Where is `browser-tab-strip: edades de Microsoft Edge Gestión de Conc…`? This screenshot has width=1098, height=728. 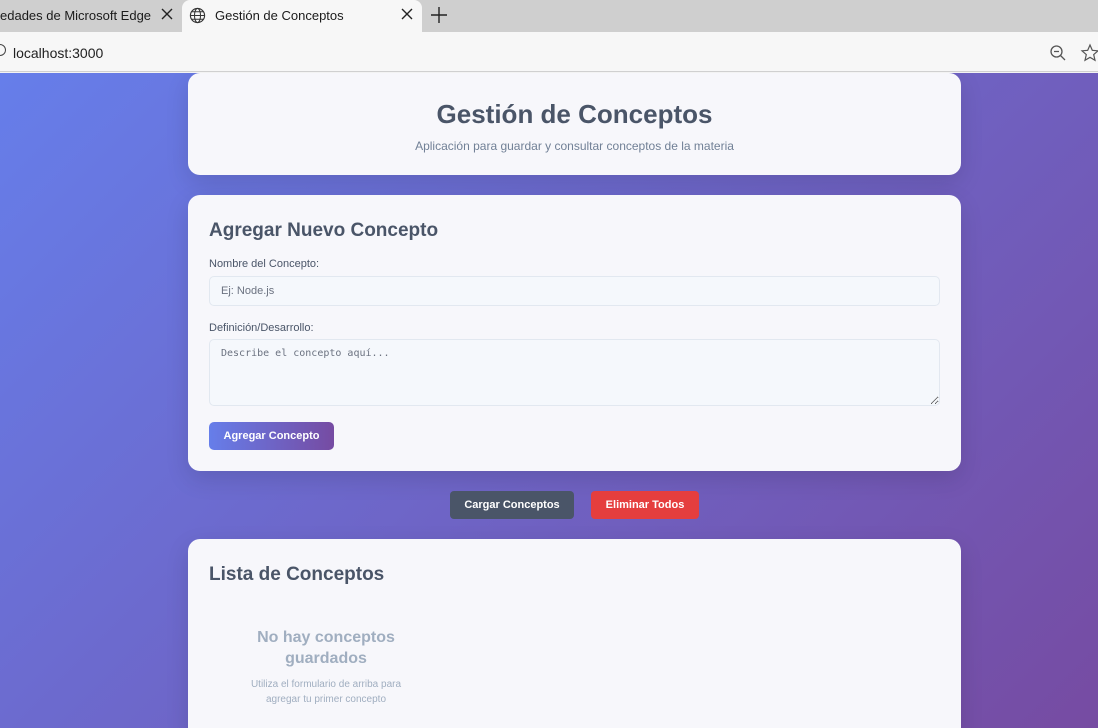
browser-tab-strip: edades de Microsoft Edge Gestión de Conc… is located at coordinates (549, 16).